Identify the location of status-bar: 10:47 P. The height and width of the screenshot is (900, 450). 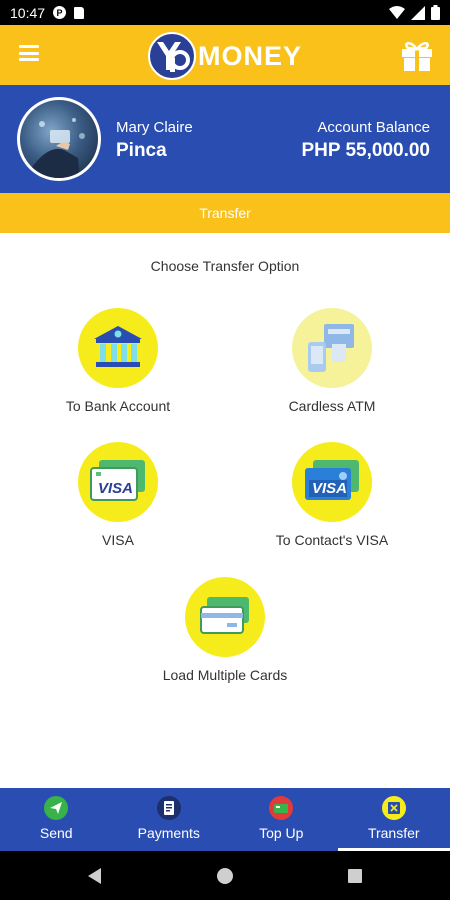
(225, 12).